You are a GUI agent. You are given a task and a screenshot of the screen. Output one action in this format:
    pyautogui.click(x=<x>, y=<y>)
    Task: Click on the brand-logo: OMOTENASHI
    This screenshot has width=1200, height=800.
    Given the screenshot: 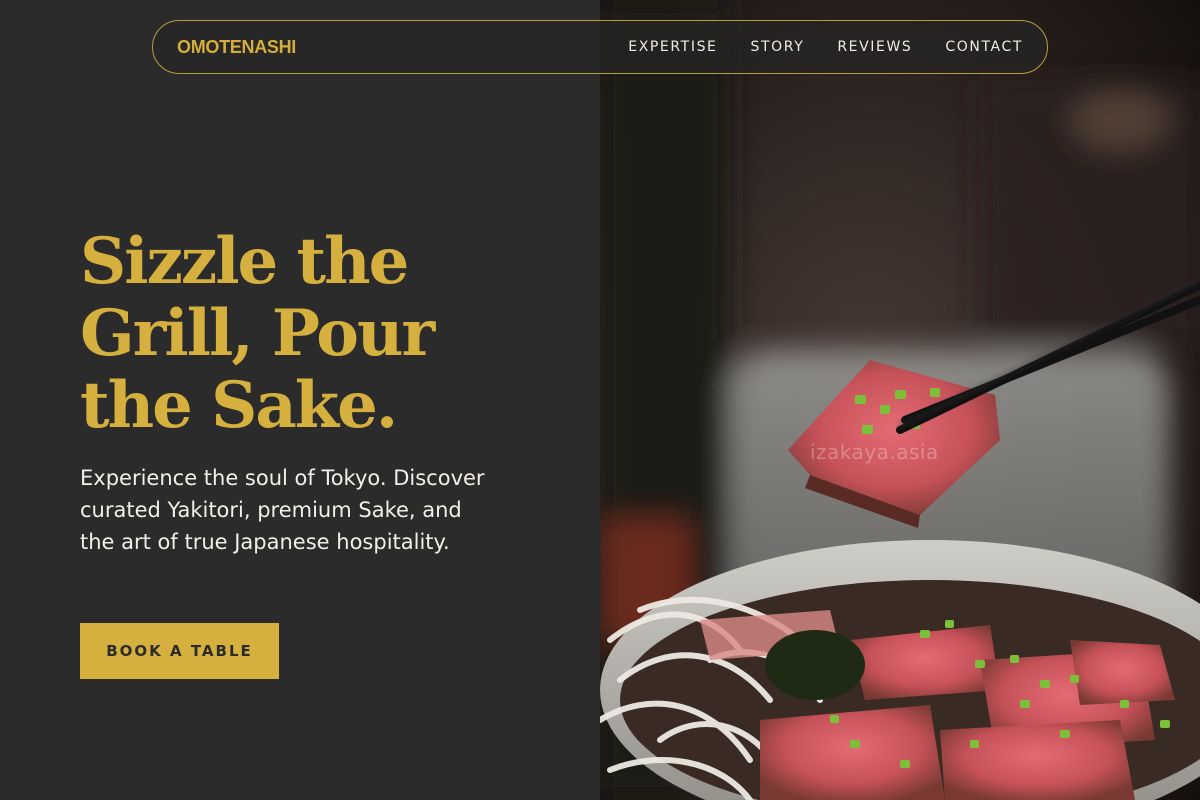 What is the action you would take?
    pyautogui.click(x=236, y=47)
    